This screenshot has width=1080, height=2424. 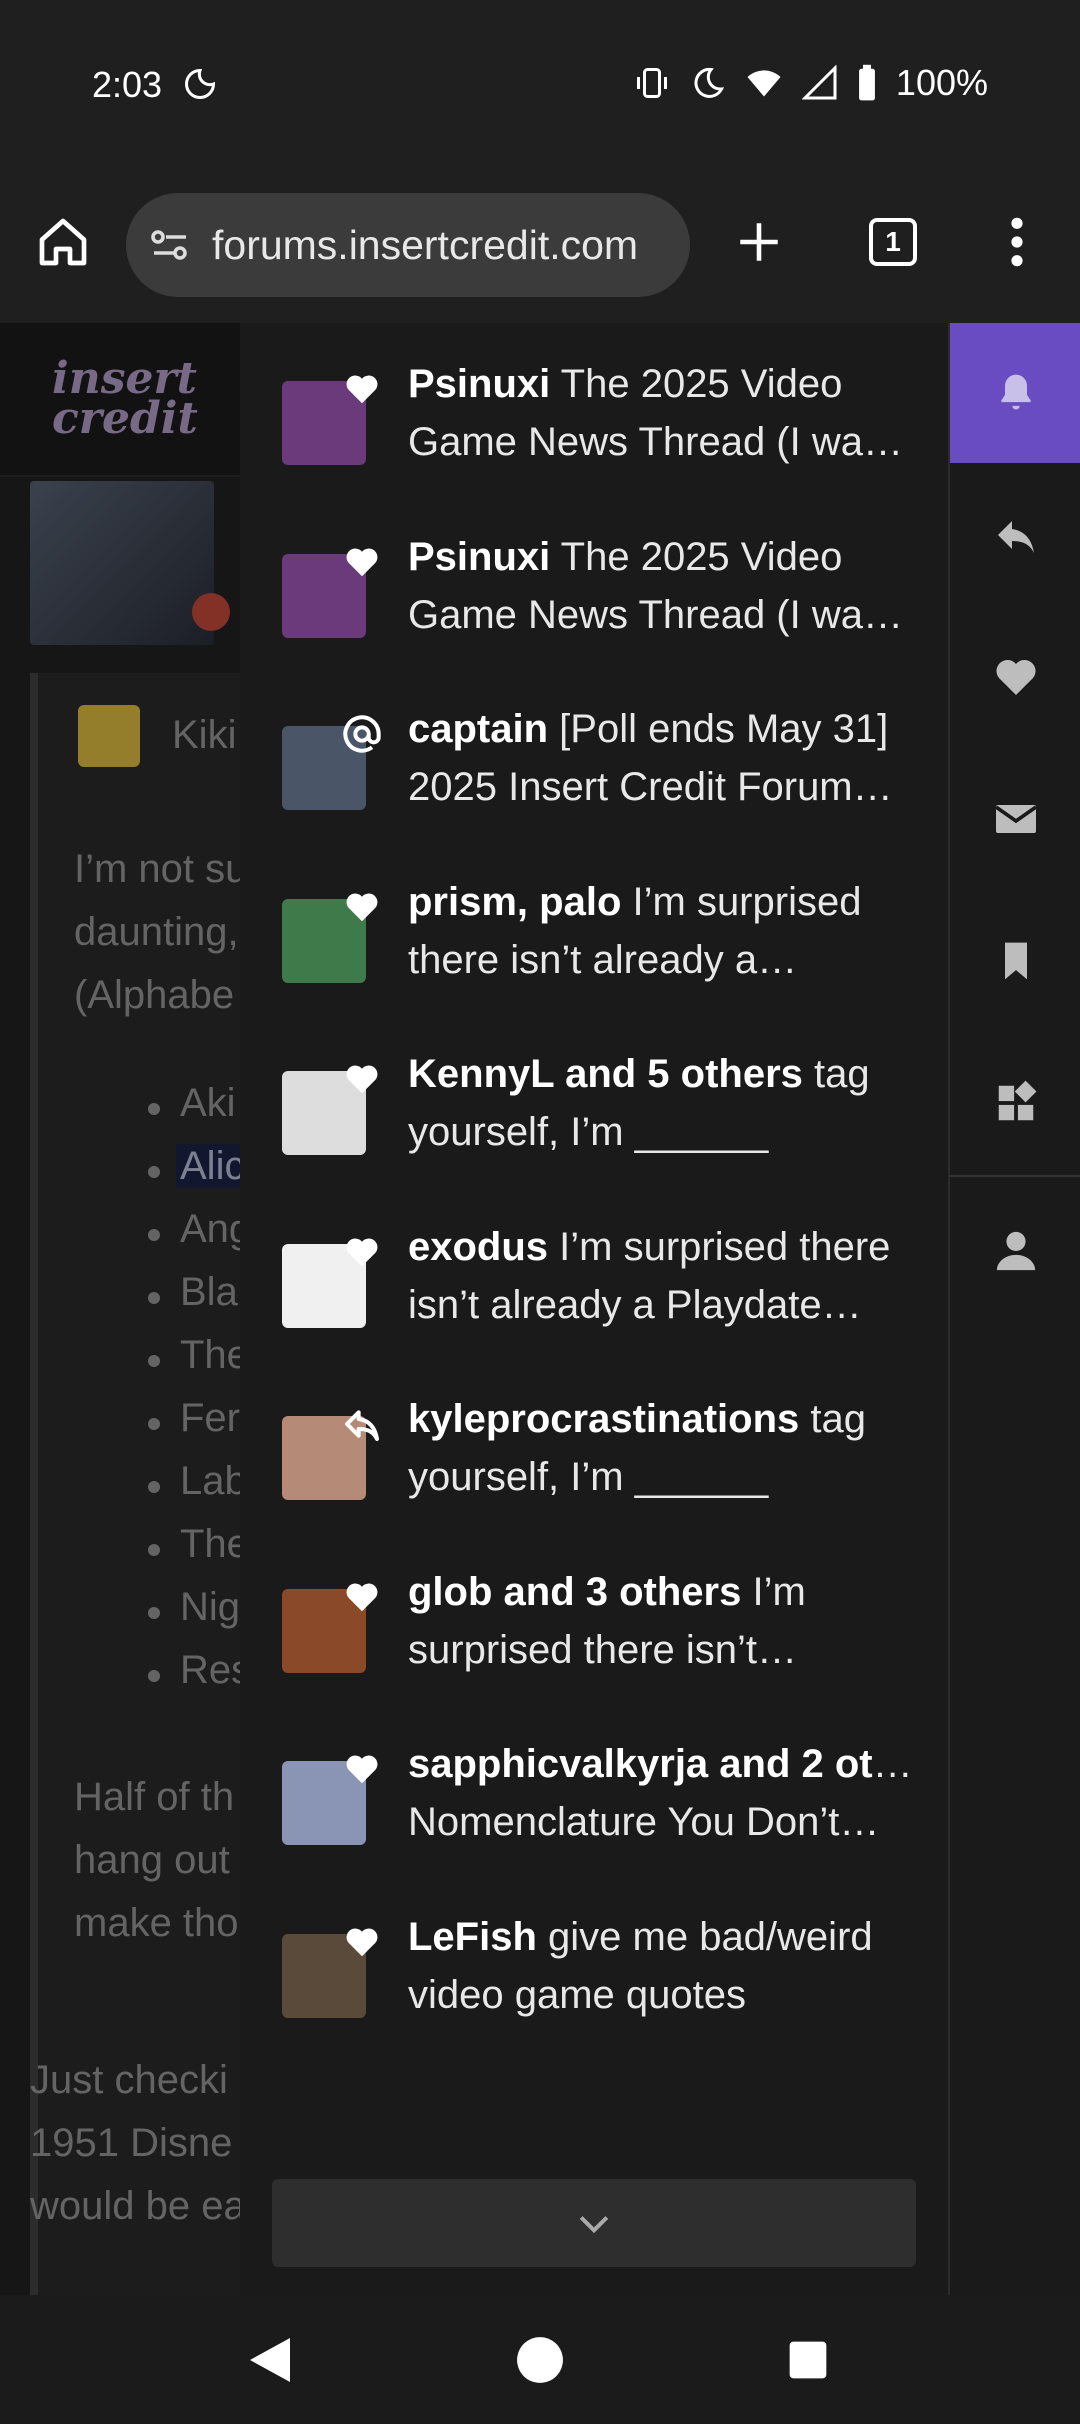 What do you see at coordinates (696, 384) in the screenshot?
I see `notification-text: The 2025 Video` at bounding box center [696, 384].